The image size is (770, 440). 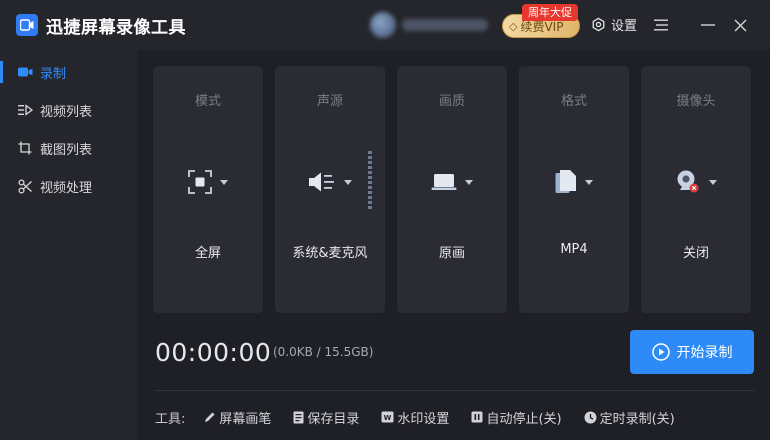 What do you see at coordinates (550, 12) in the screenshot?
I see `promo-badge: 周年大促` at bounding box center [550, 12].